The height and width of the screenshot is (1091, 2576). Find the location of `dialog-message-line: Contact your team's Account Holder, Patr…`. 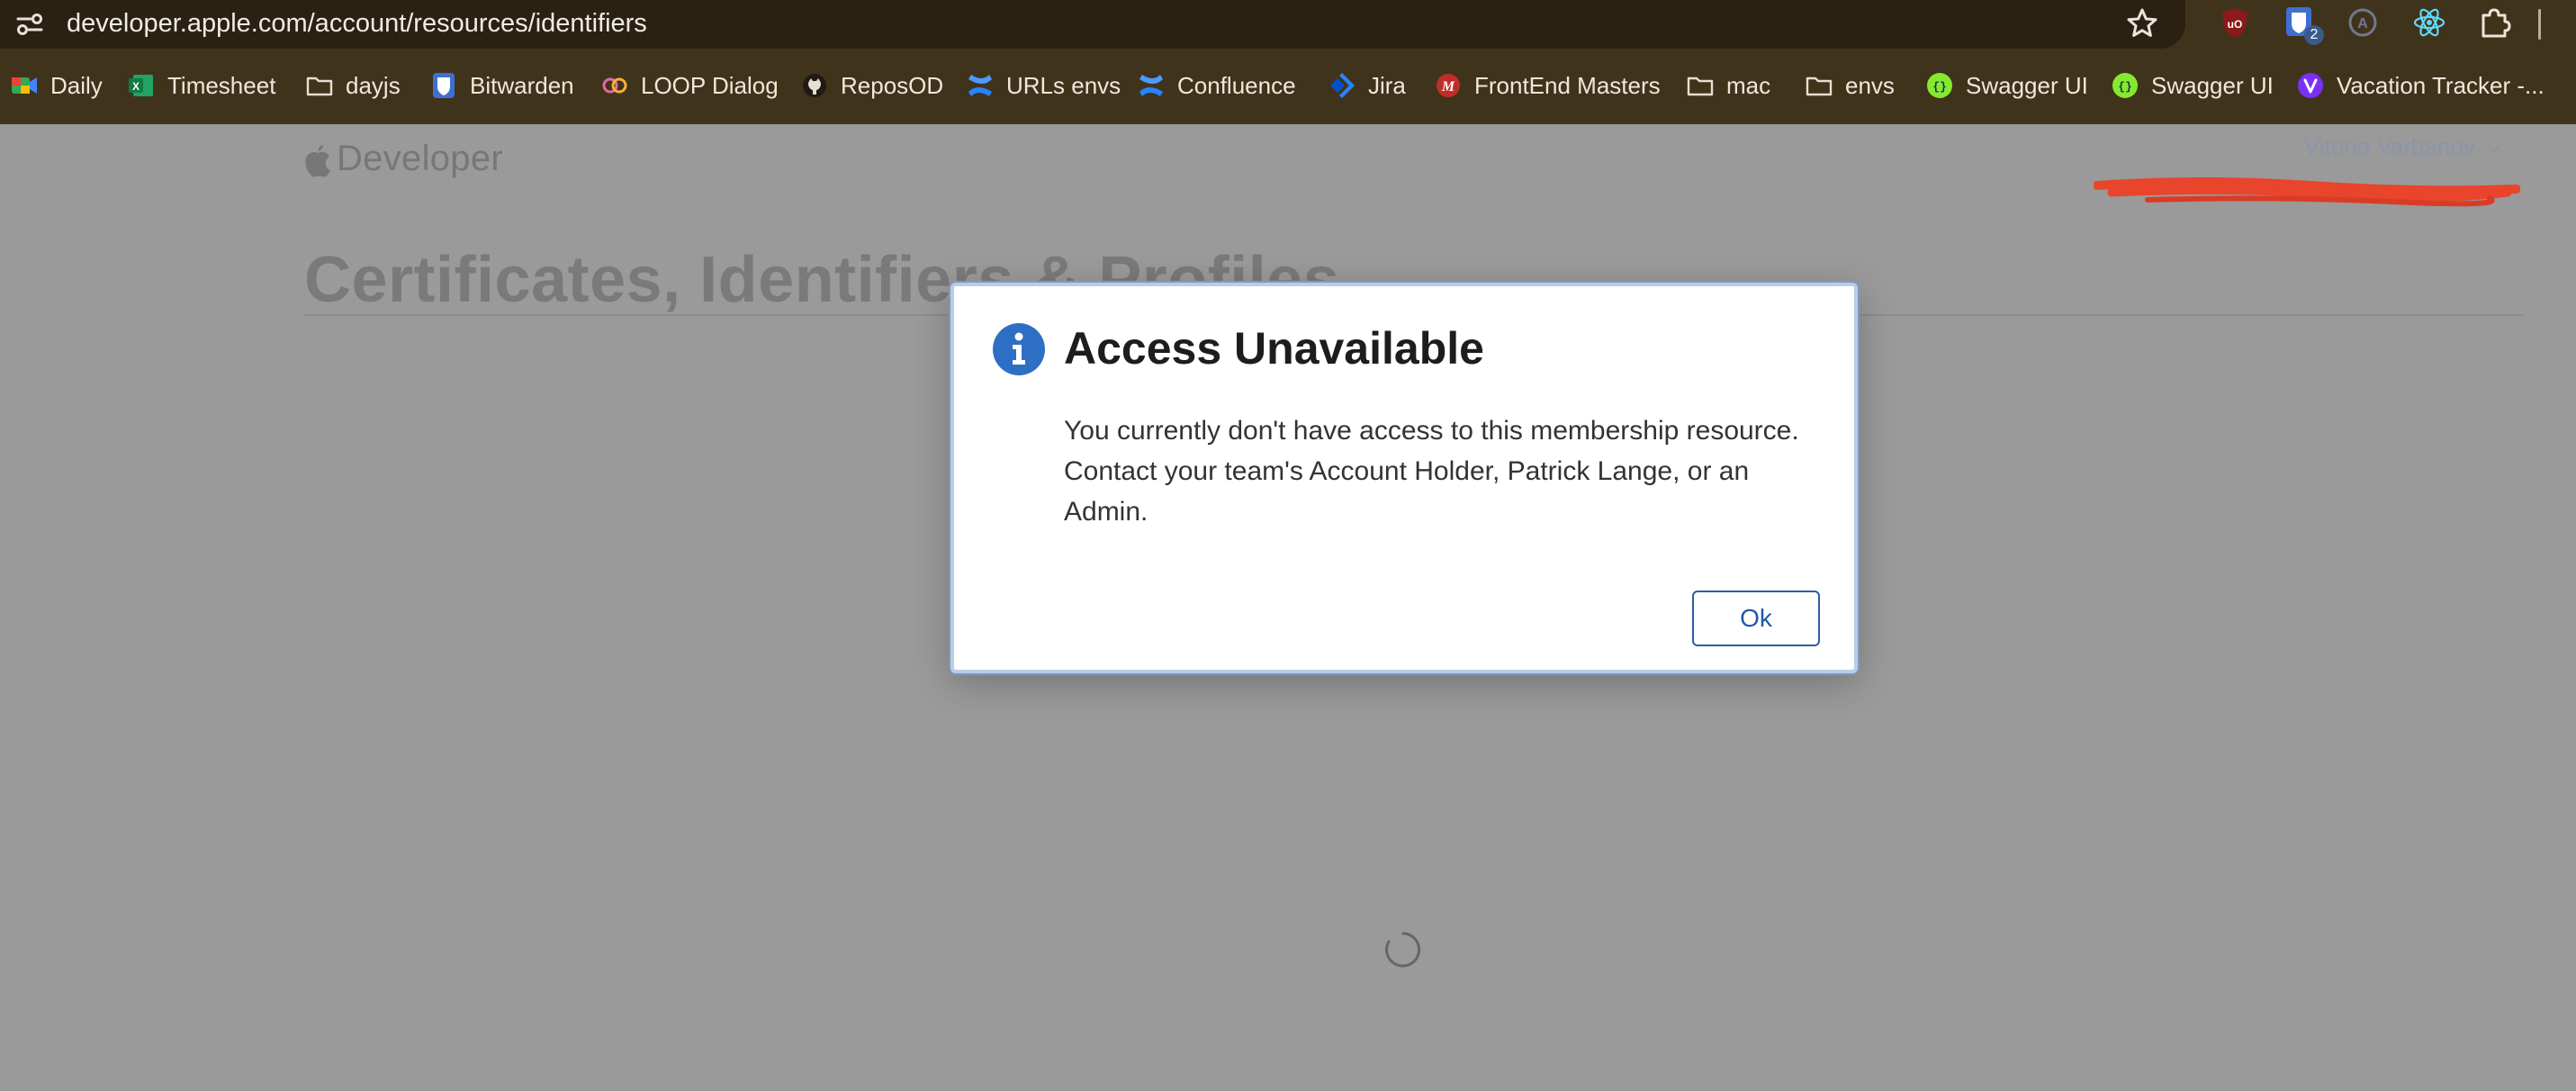

dialog-message-line: Contact your team's Account Holder, Patr… is located at coordinates (1407, 471).